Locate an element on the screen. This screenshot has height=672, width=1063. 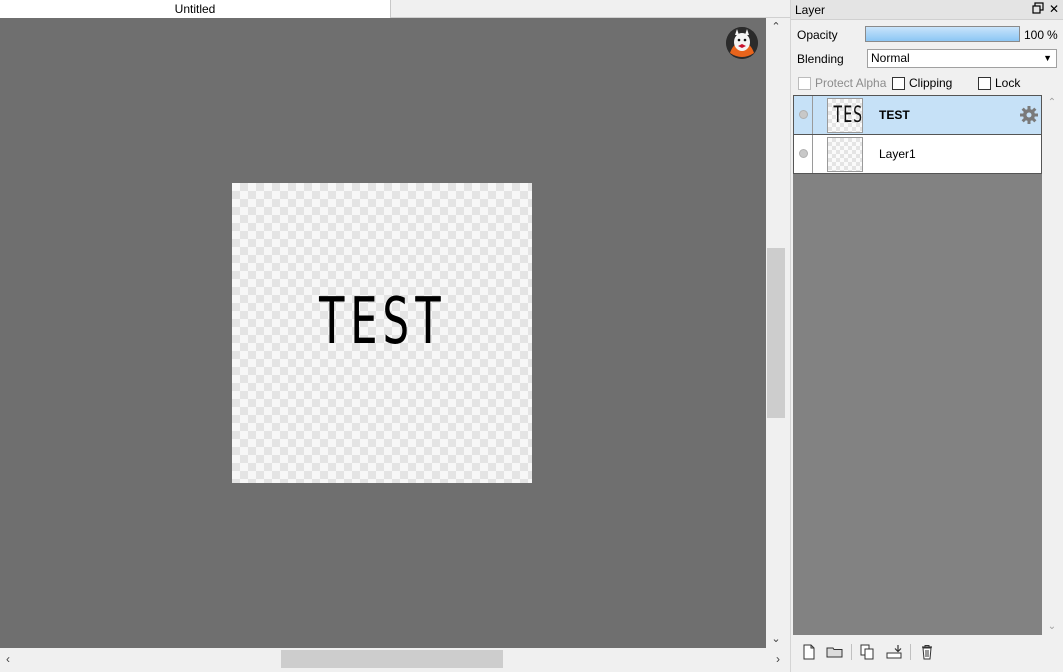
vertical-scroll-thumb is located at coordinates (776, 333).